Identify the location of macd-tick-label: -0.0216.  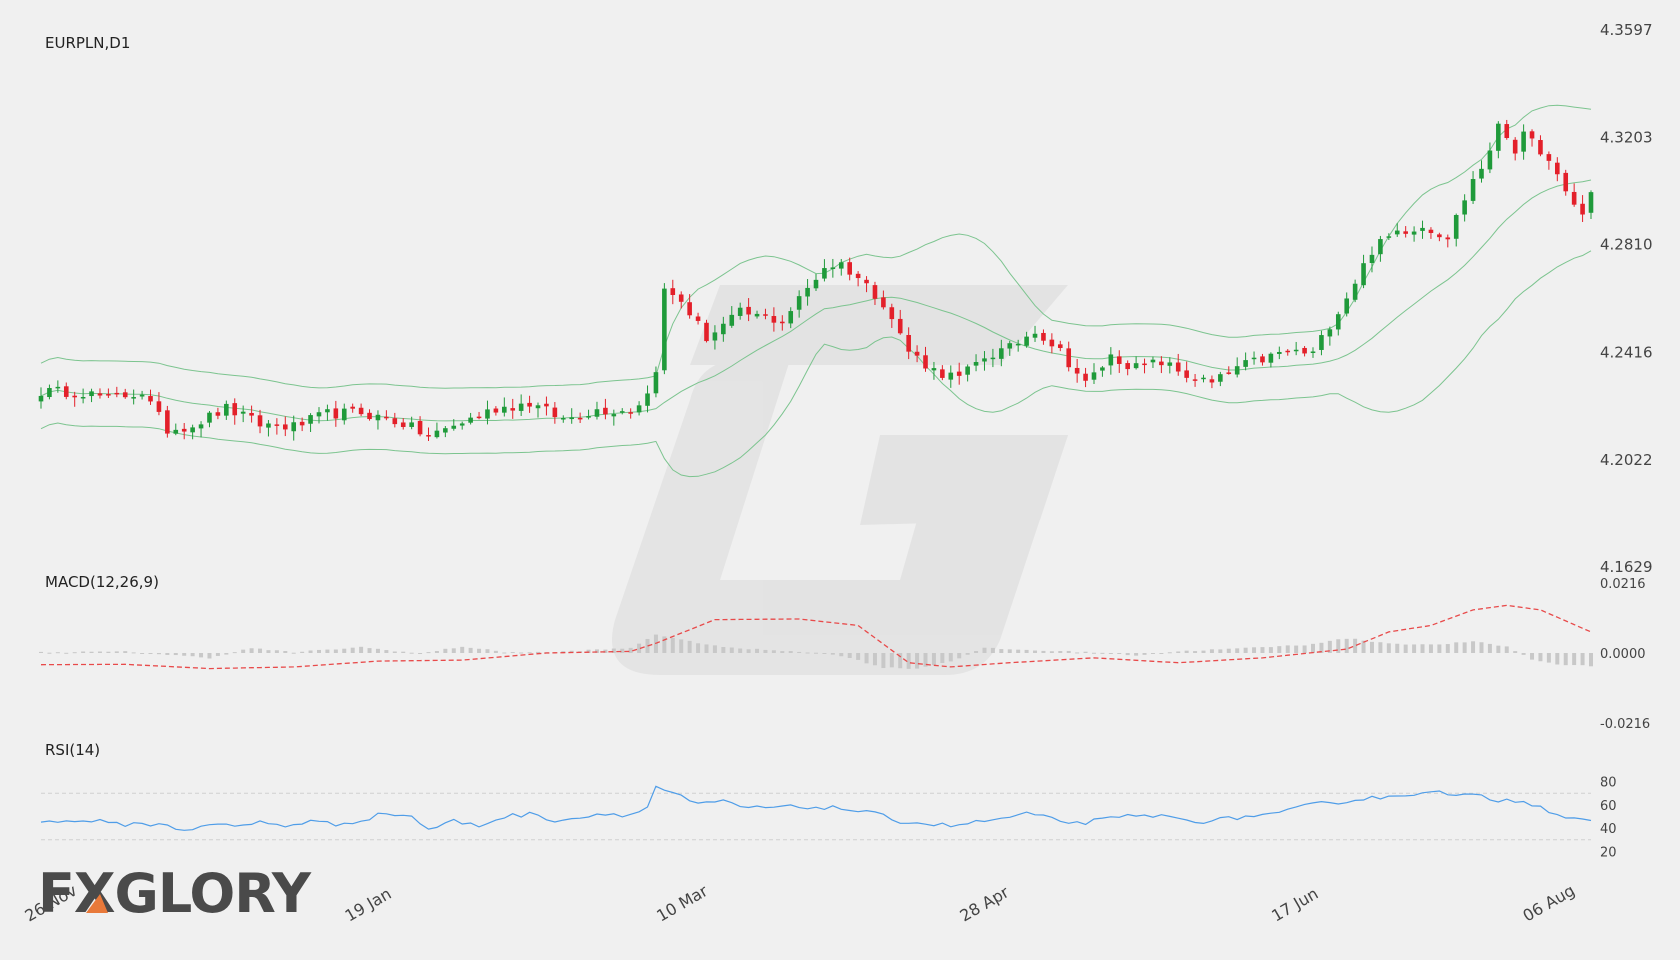
(1625, 724).